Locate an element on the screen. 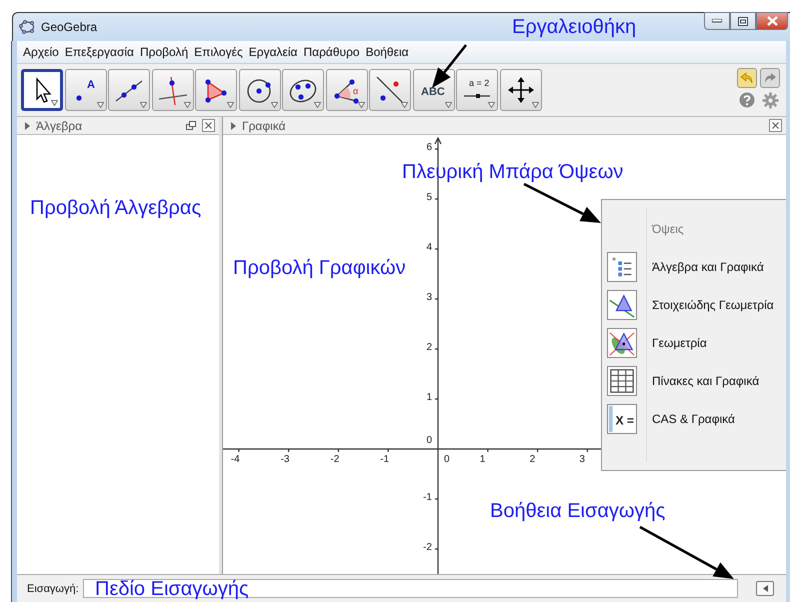 The height and width of the screenshot is (602, 790). minimize-icon is located at coordinates (717, 21).